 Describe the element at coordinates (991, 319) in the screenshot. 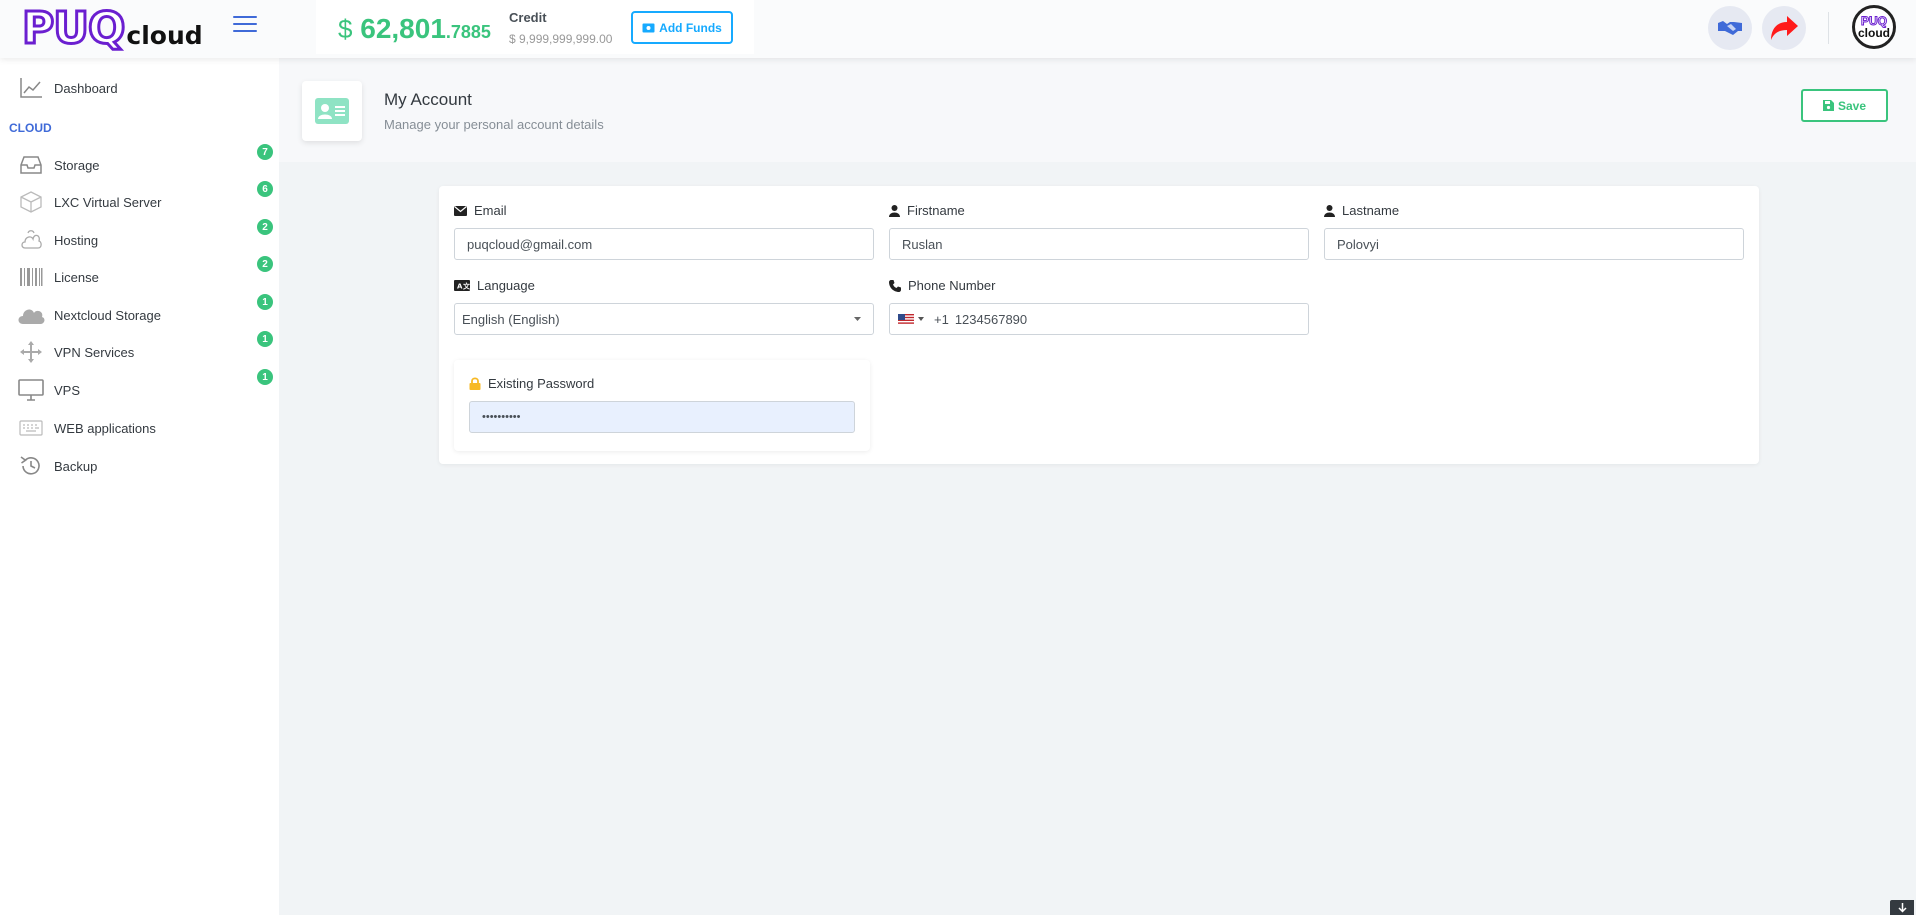

I see `phone-number-value: 1234567890` at that location.